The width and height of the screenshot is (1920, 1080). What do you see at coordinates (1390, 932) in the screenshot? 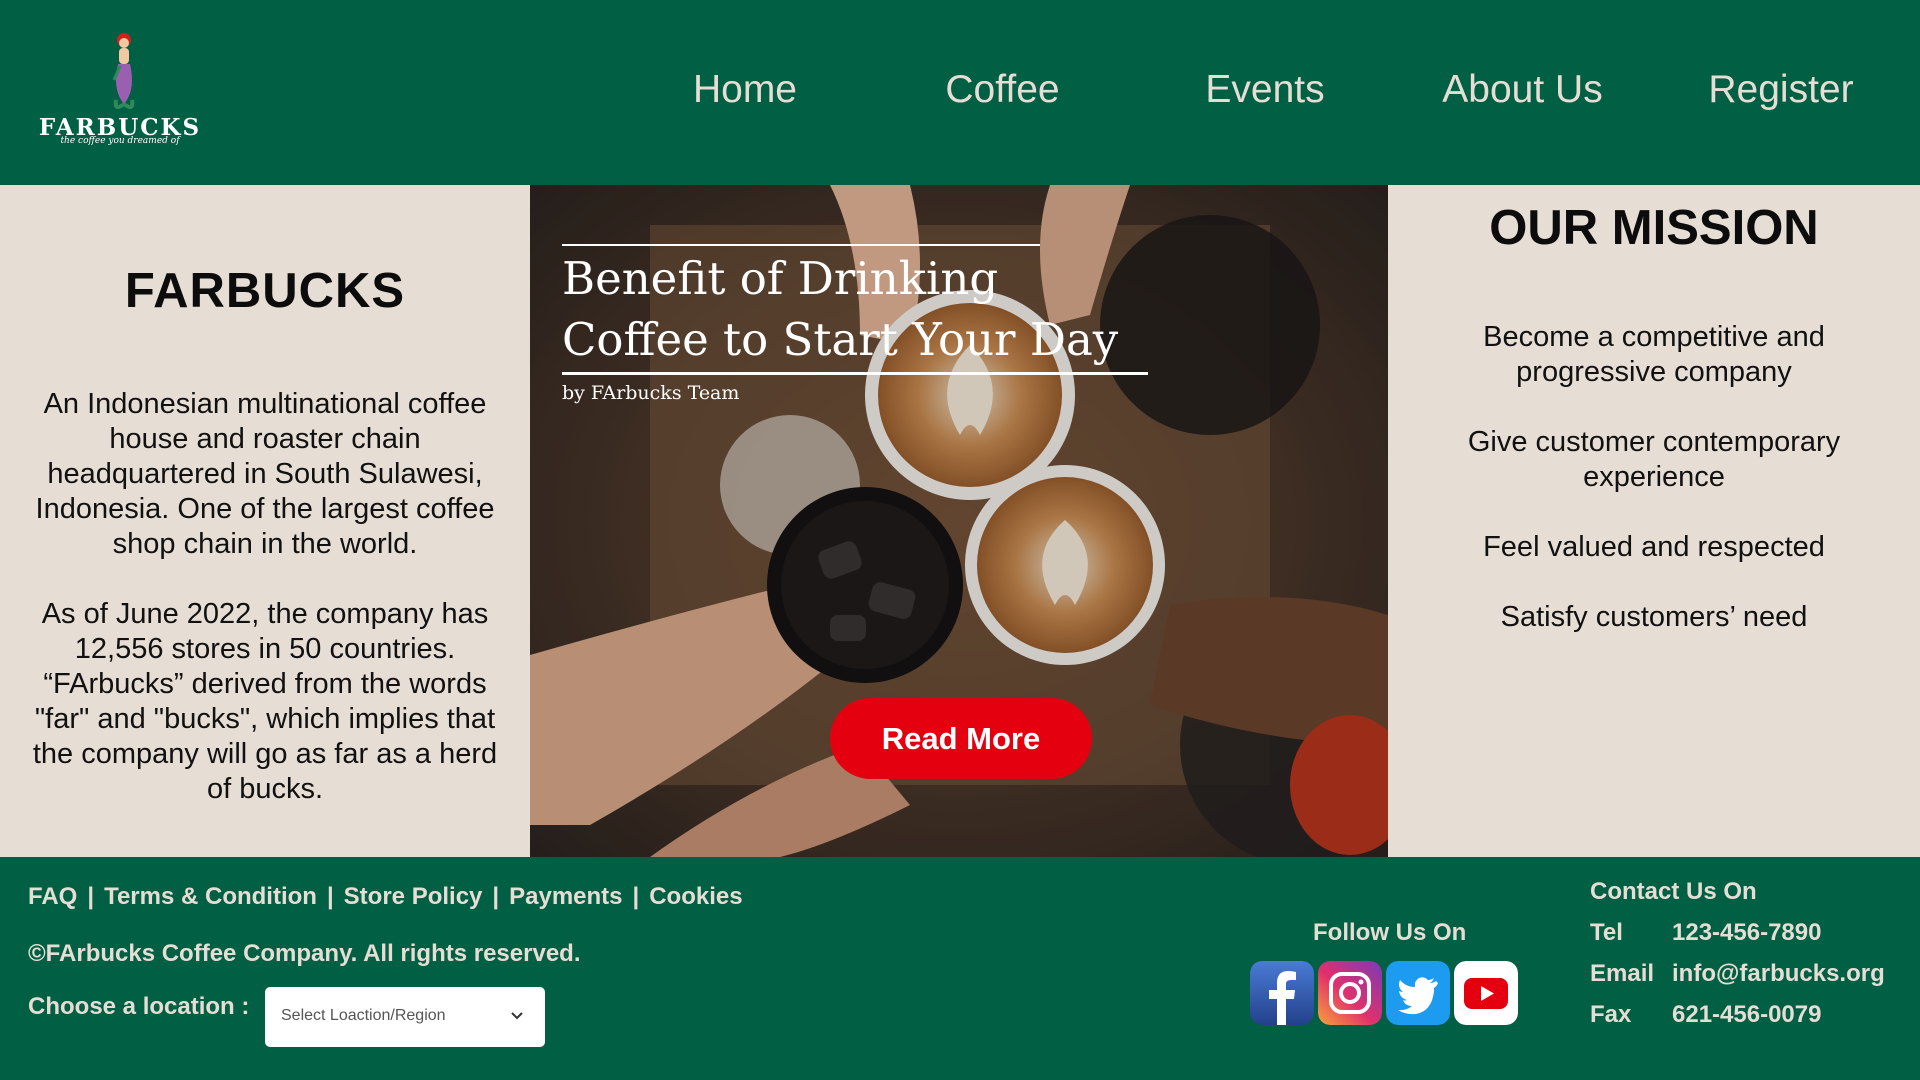
I see `follow-us-label: Follow Us On` at bounding box center [1390, 932].